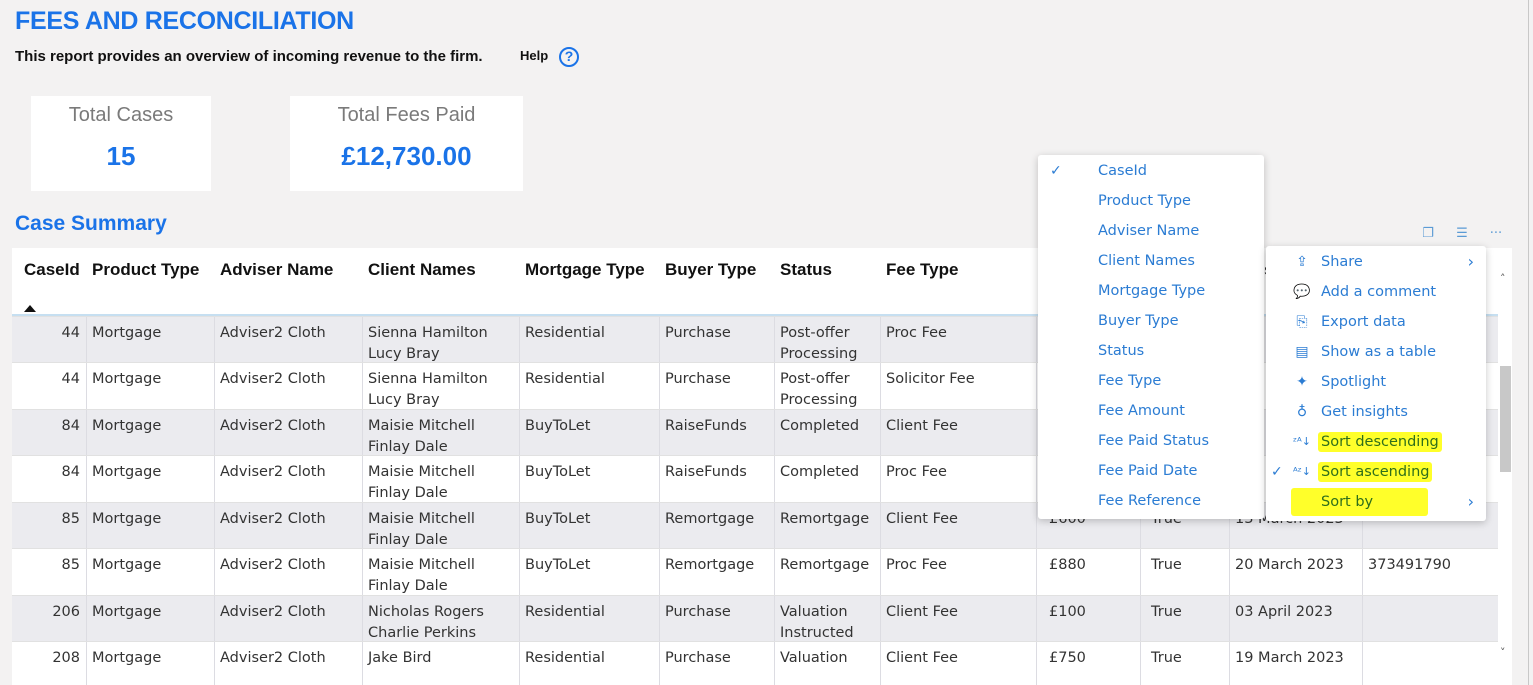 The height and width of the screenshot is (685, 1533). What do you see at coordinates (569, 57) in the screenshot?
I see `help-icon: ?` at bounding box center [569, 57].